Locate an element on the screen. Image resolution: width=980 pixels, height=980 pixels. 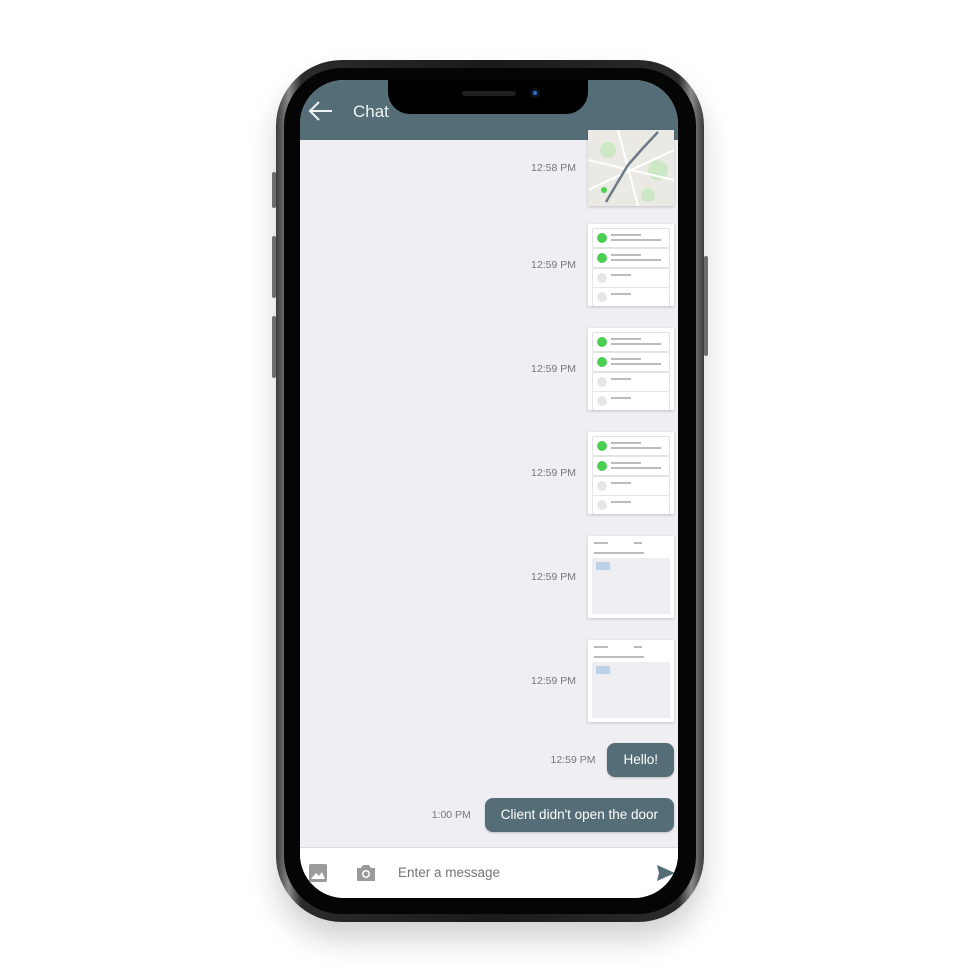
front-camera is located at coordinates (535, 93).